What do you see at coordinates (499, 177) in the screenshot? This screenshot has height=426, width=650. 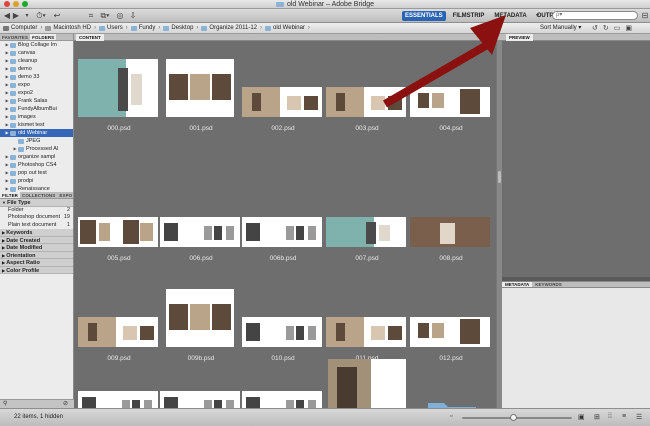 I see `scrollbar-thumb` at bounding box center [499, 177].